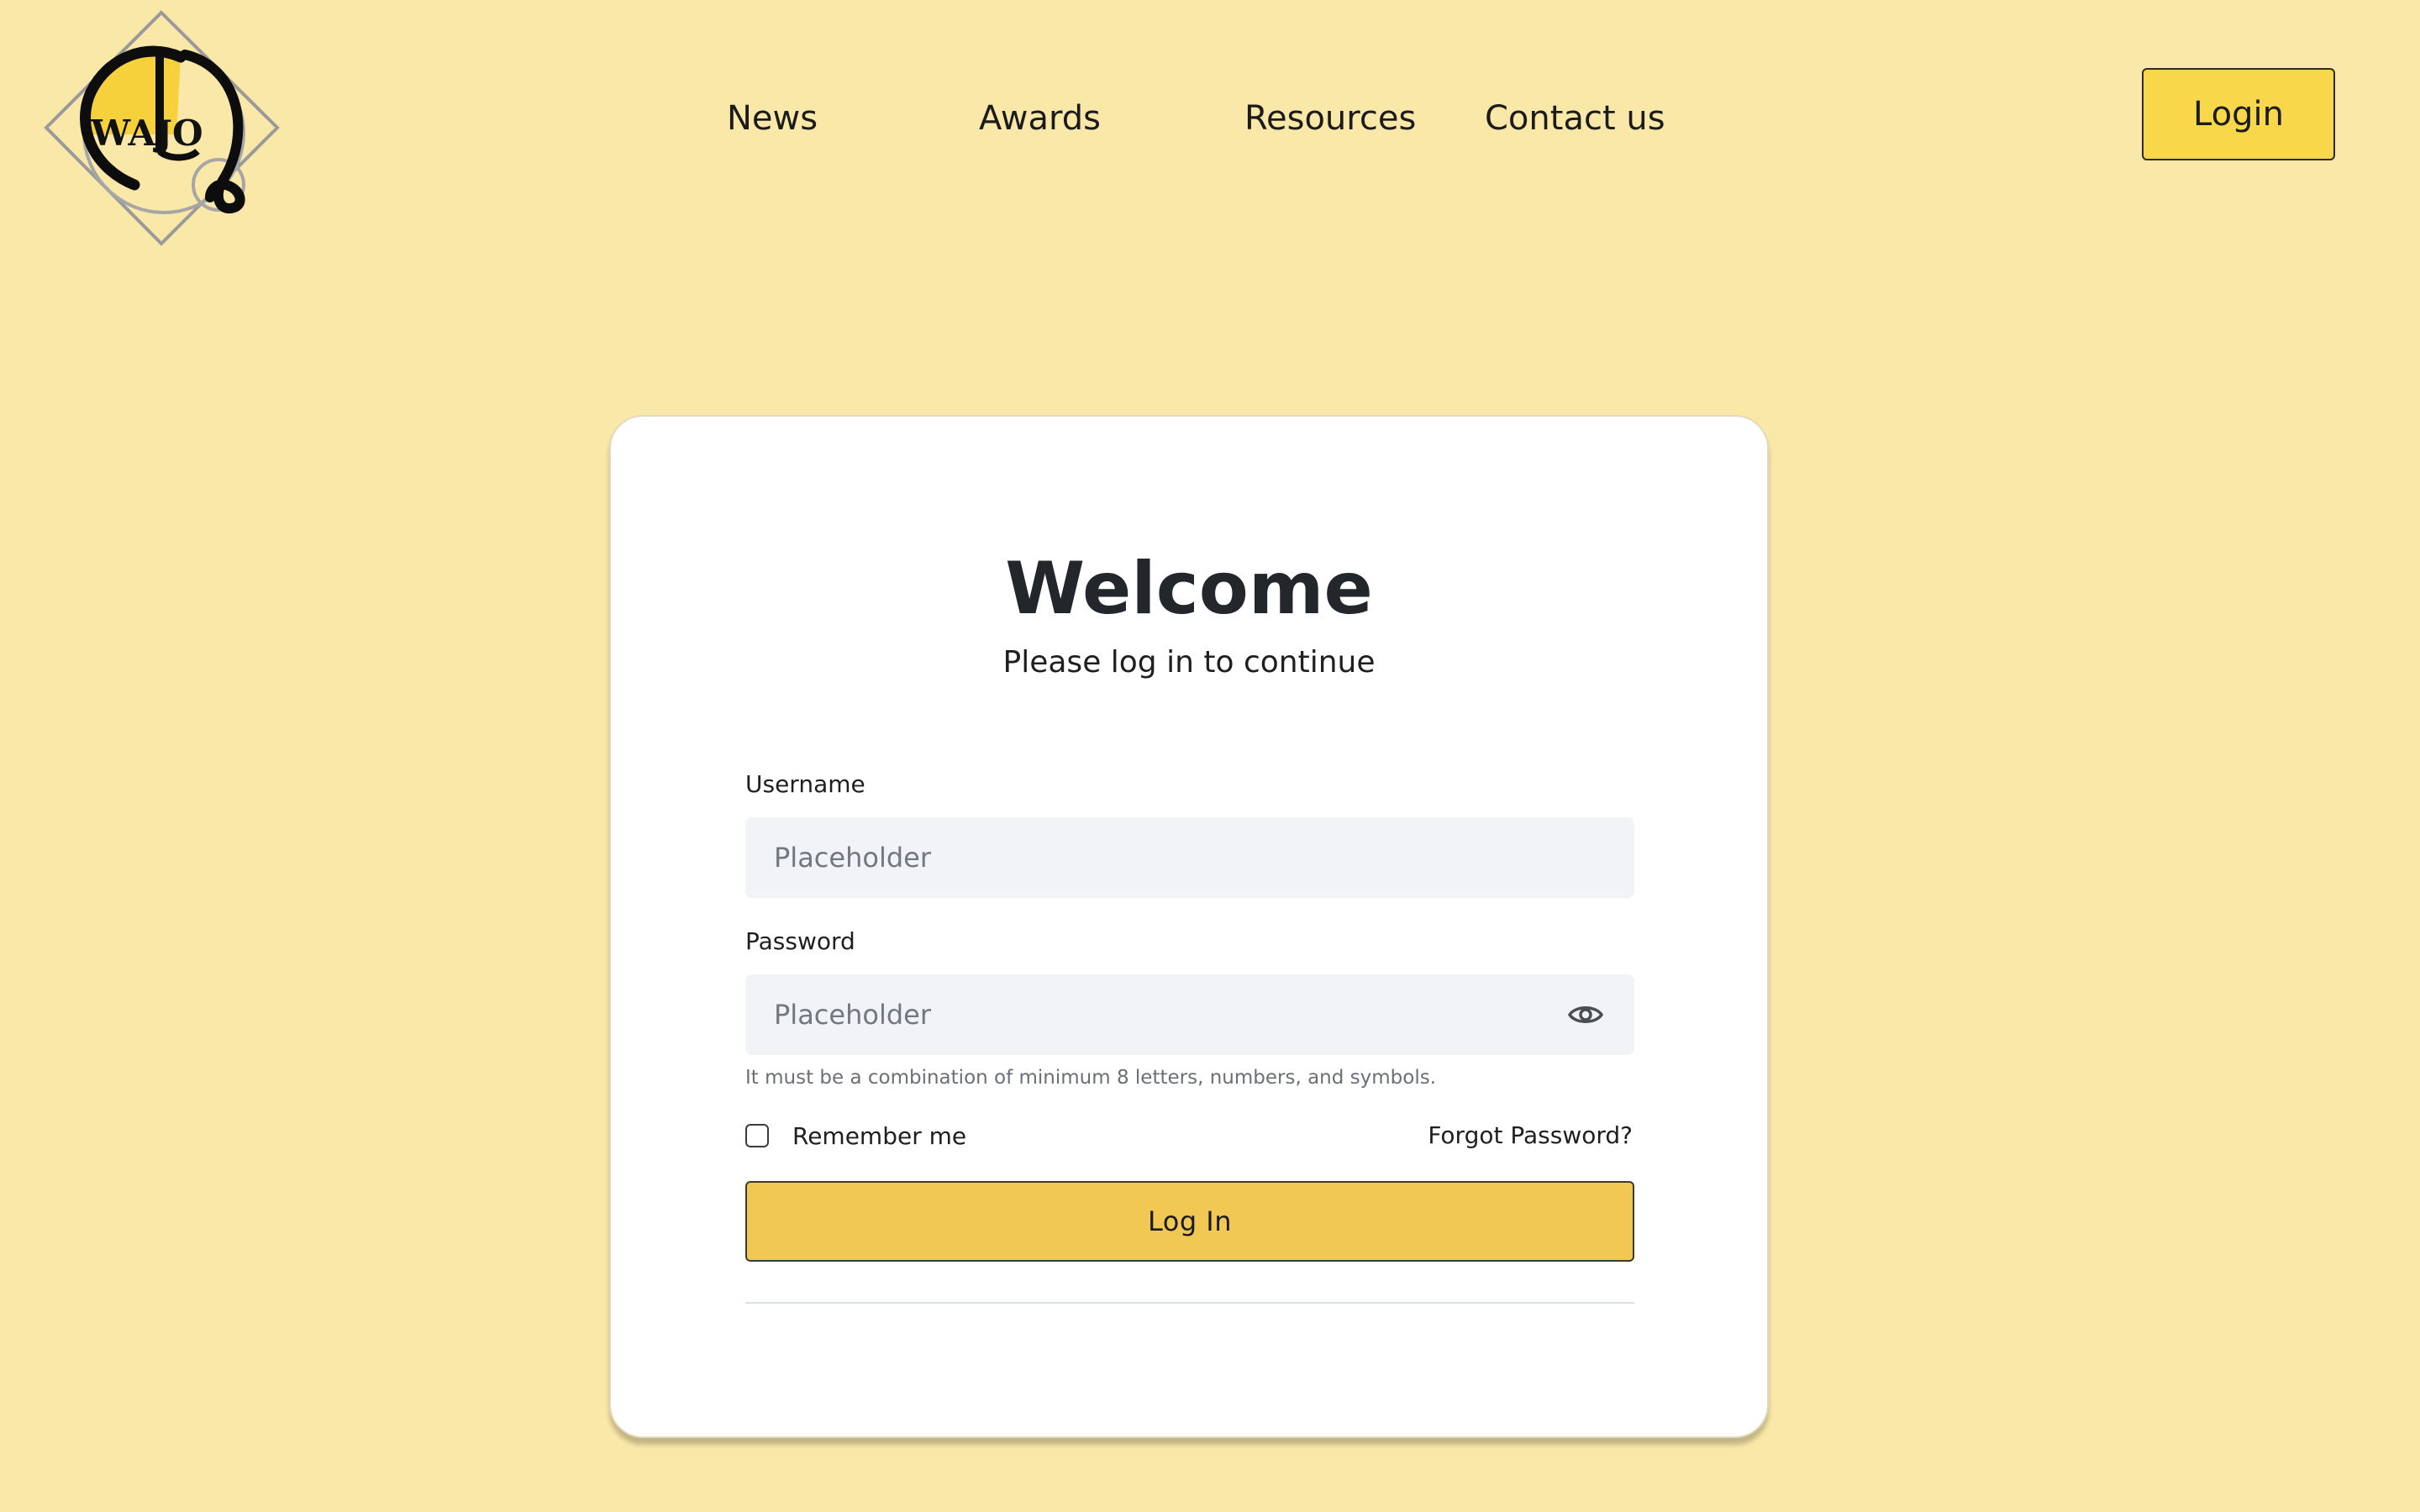 This screenshot has width=2420, height=1512. What do you see at coordinates (1189, 1303) in the screenshot?
I see `divider` at bounding box center [1189, 1303].